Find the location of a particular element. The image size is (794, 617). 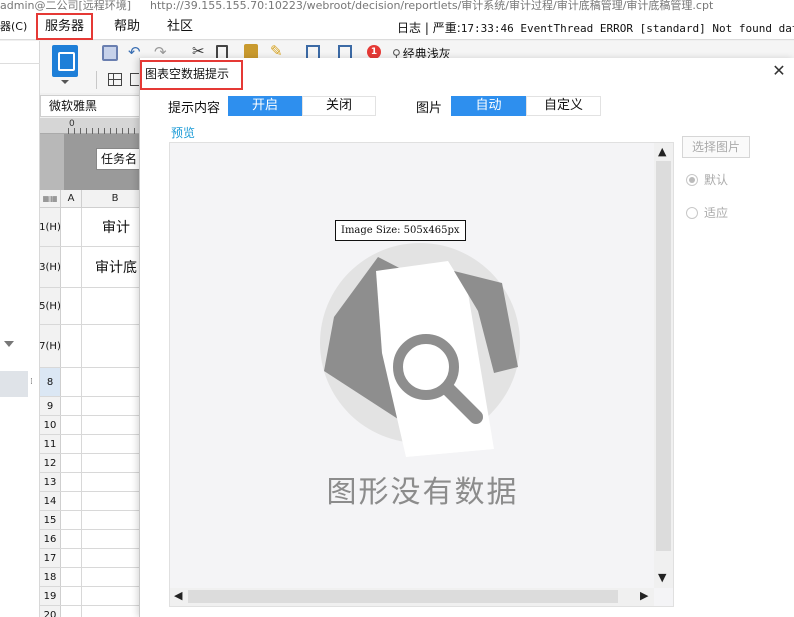

cell-b: 审计底 is located at coordinates (111, 267).